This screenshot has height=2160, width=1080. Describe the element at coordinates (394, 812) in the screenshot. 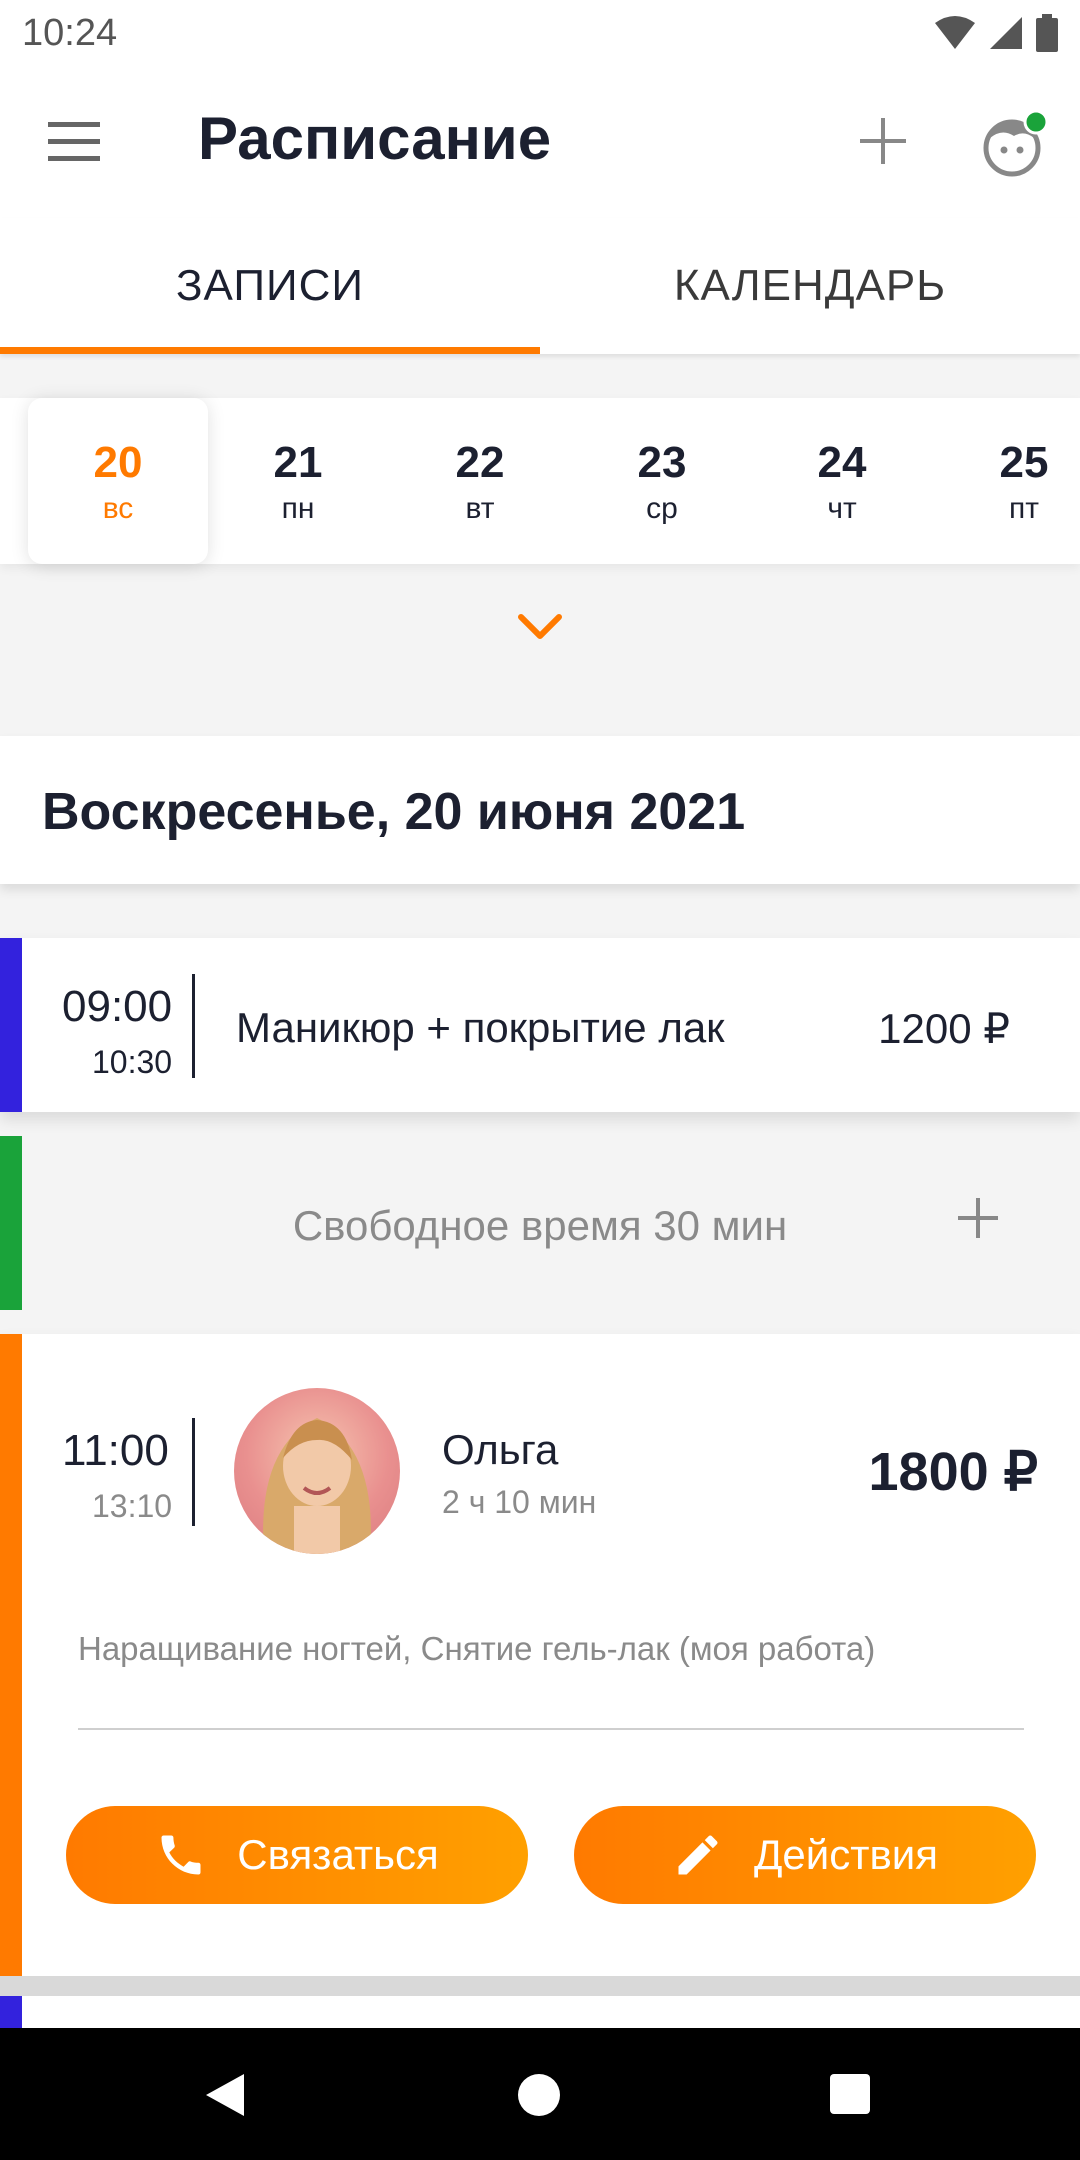

I see `day-title: Воскресенье, 20 июня 2021` at that location.